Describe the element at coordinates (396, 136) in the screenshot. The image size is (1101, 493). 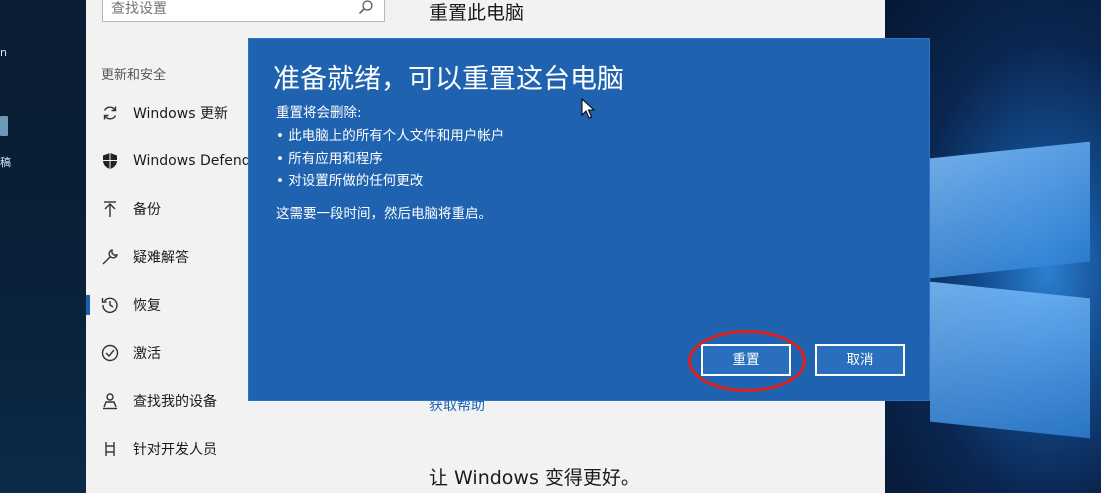
I see `bullet-text: 此电脑上的所有个人文件和用户帐户` at that location.